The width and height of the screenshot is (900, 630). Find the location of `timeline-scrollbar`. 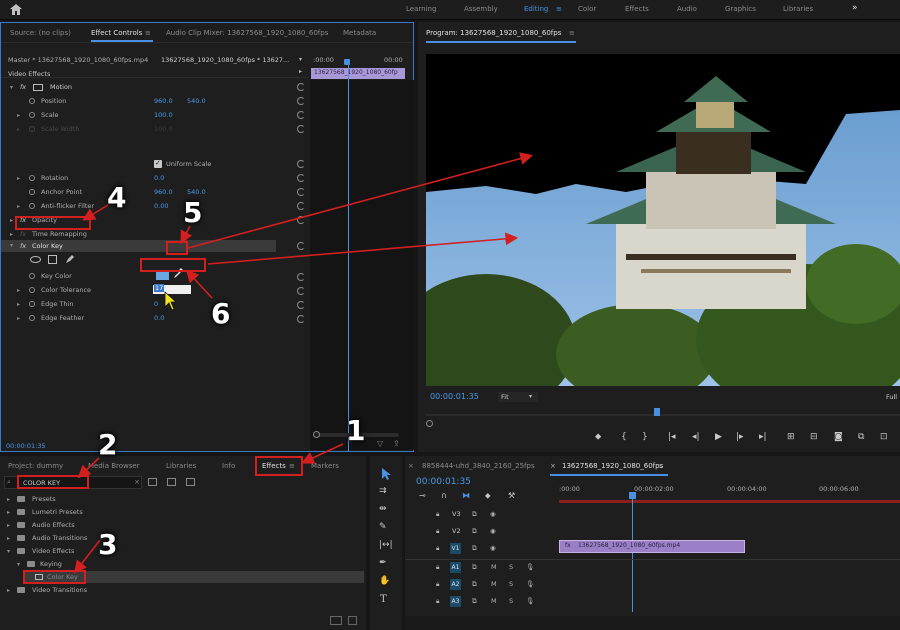

timeline-scrollbar is located at coordinates (652, 623).